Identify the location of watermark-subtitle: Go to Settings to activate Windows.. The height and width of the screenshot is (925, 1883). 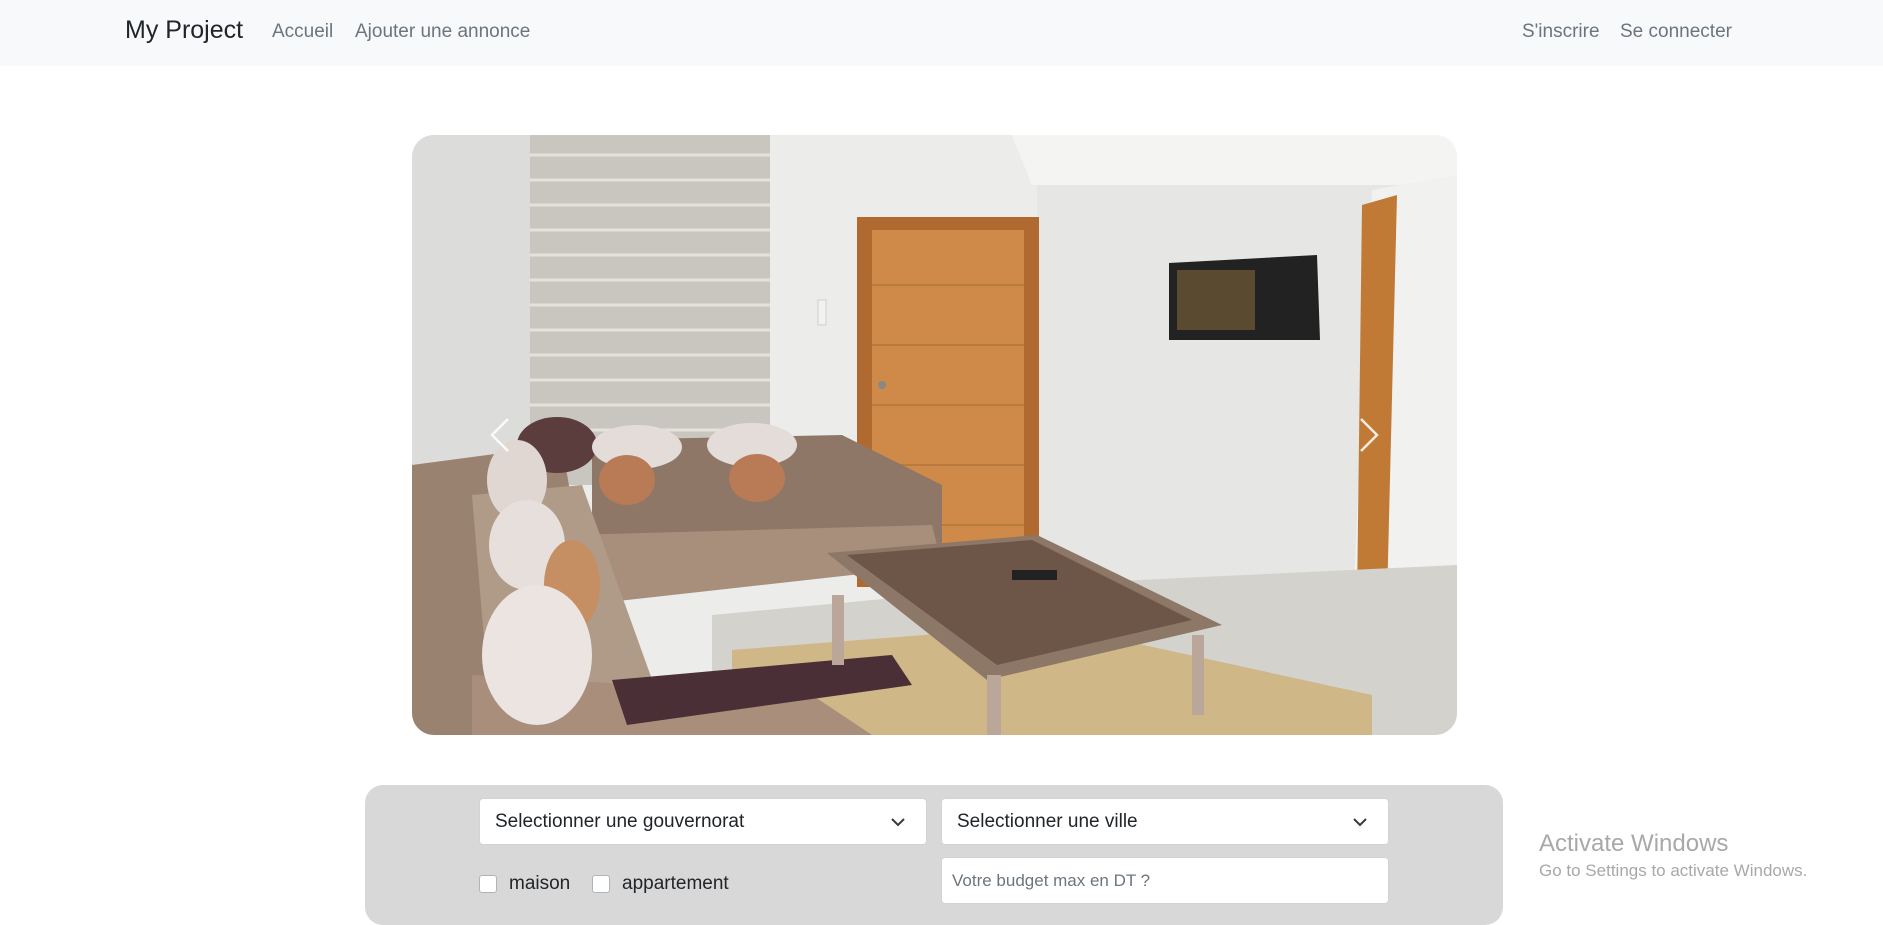
(1673, 870).